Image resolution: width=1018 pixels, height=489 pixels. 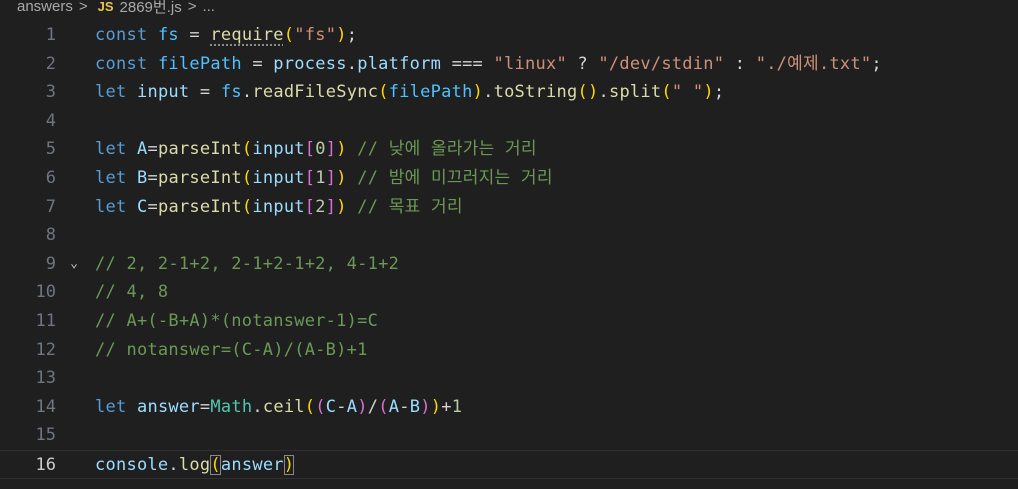 What do you see at coordinates (315, 35) in the screenshot?
I see `code-token: "fs"` at bounding box center [315, 35].